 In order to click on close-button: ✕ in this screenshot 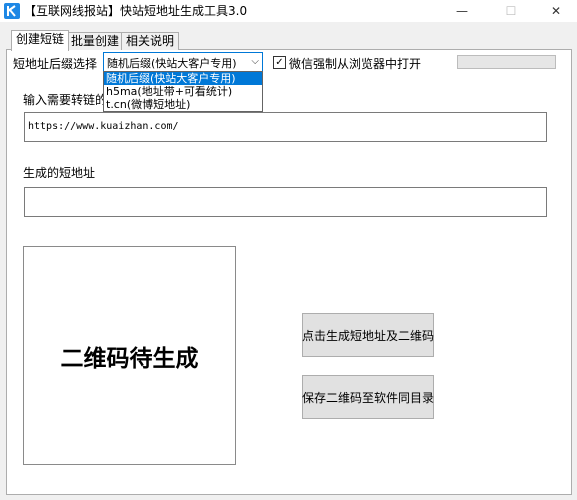, I will do `click(555, 11)`.